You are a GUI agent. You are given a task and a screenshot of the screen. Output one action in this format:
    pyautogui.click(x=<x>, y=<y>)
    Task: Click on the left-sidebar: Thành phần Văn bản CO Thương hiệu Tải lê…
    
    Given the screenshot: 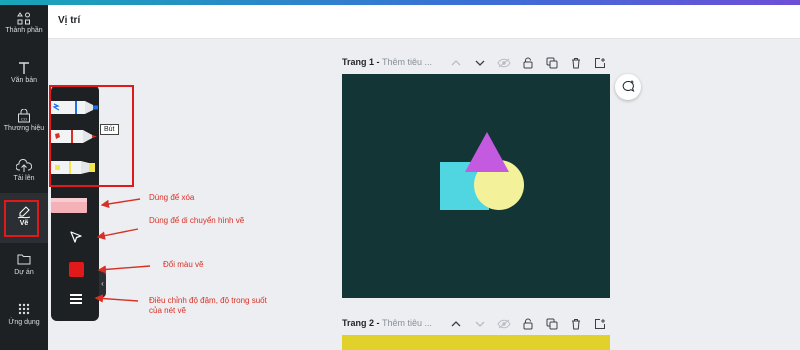 What is the action you would take?
    pyautogui.click(x=24, y=177)
    